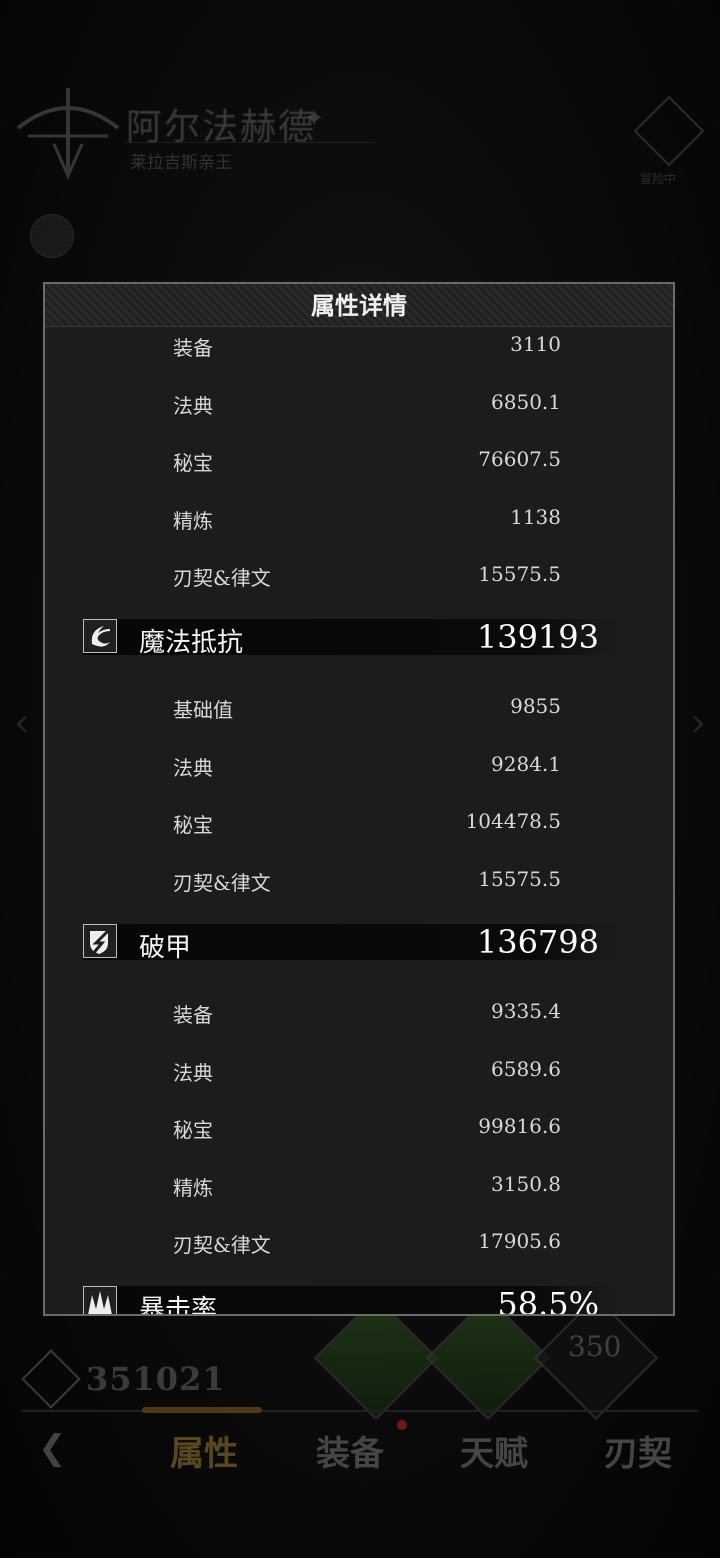 This screenshot has width=720, height=1558. Describe the element at coordinates (191, 643) in the screenshot. I see `category-name: 魔法抵抗` at that location.